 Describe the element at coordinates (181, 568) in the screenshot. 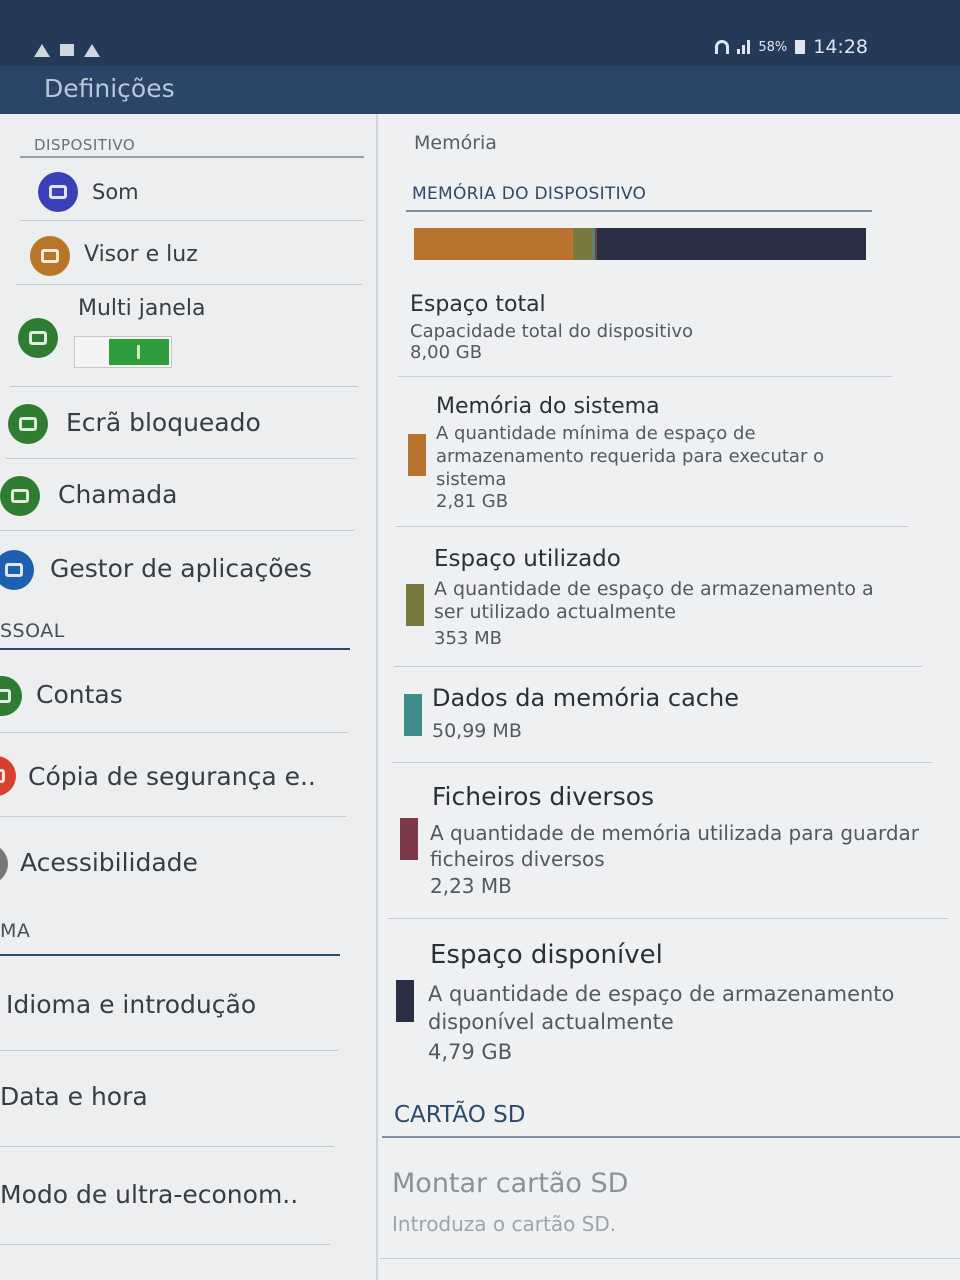

I see `sidebar-item-gestor-de-aplicacoes: Gestor de aplicações` at that location.